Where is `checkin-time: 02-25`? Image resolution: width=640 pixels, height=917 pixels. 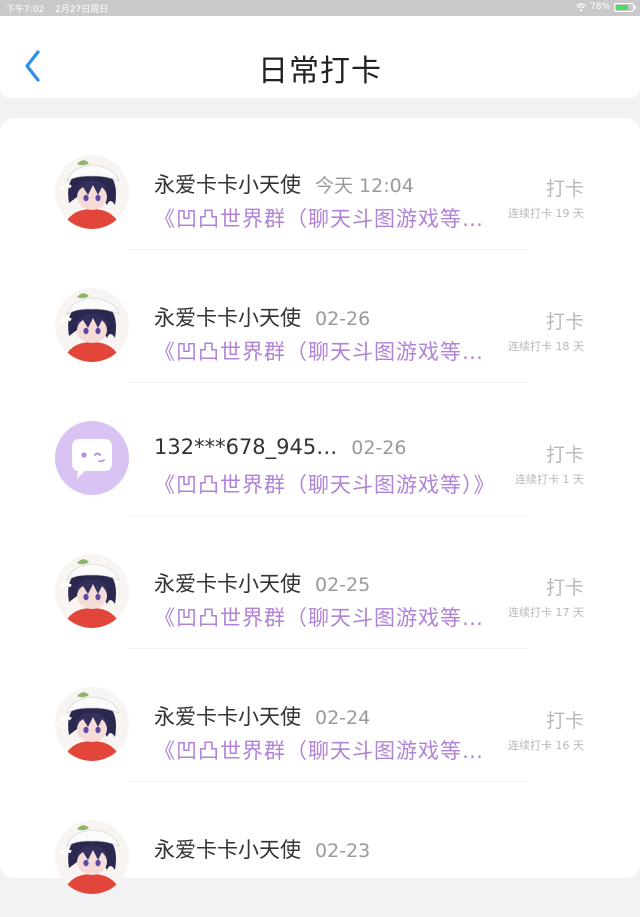 checkin-time: 02-25 is located at coordinates (343, 585).